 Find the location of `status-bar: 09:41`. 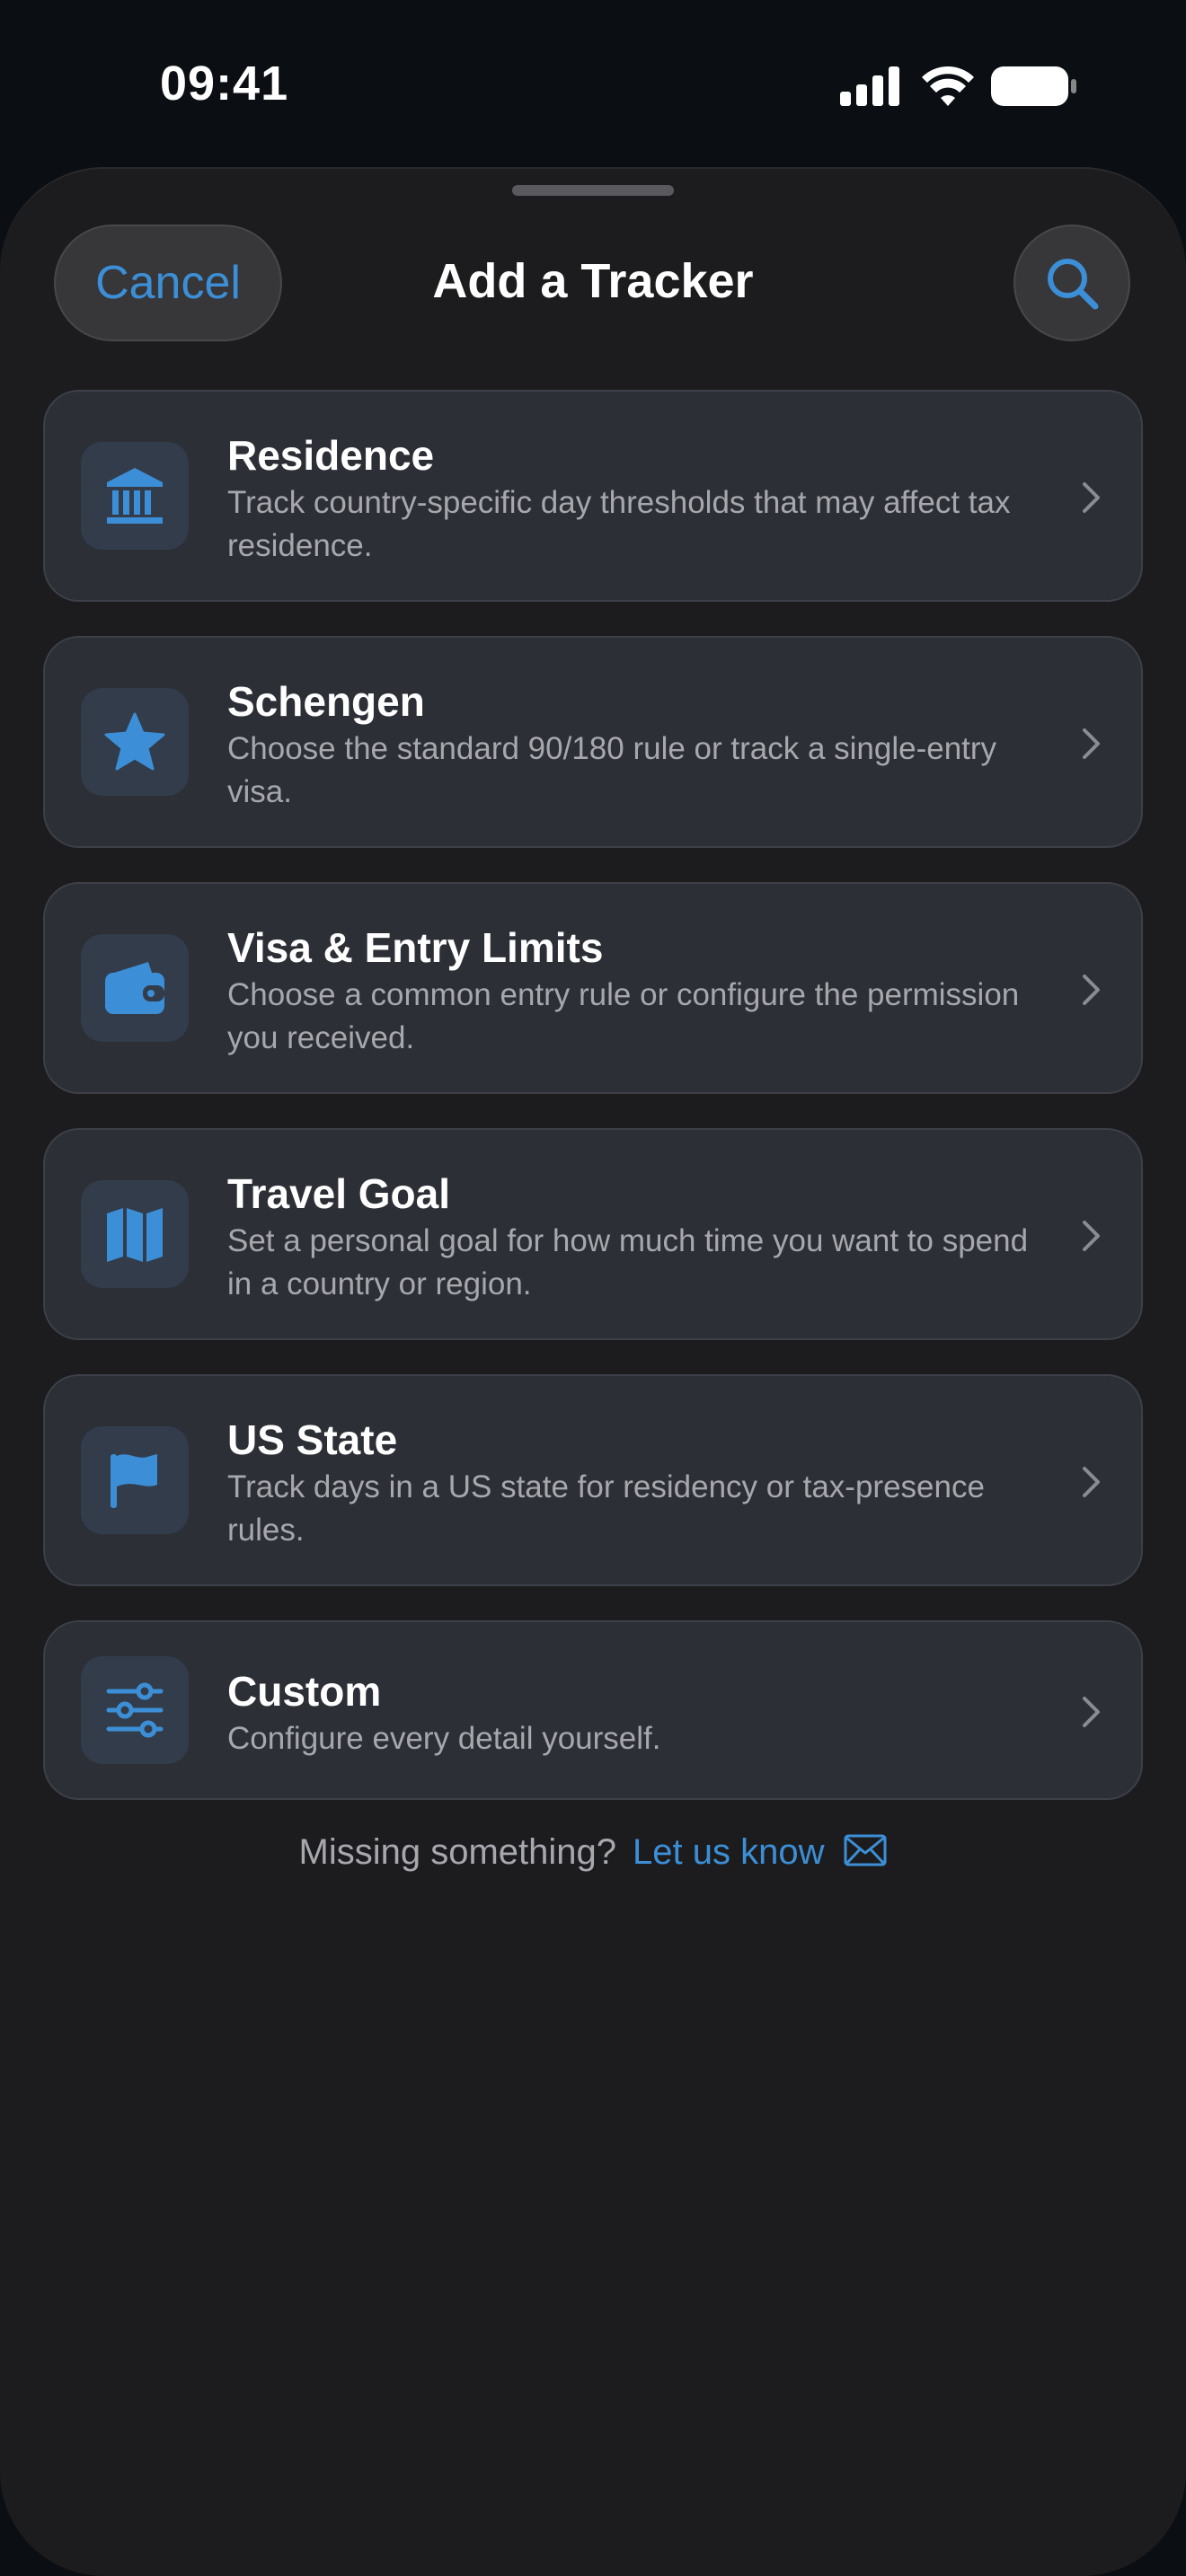

status-bar: 09:41 is located at coordinates (593, 85).